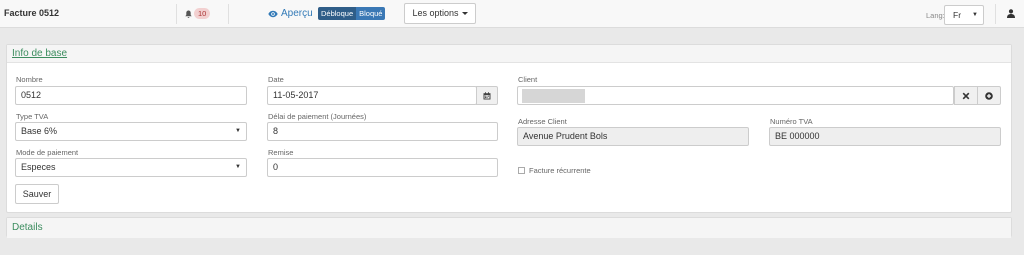  What do you see at coordinates (509, 54) in the screenshot?
I see `info-panel-header: Info de base` at bounding box center [509, 54].